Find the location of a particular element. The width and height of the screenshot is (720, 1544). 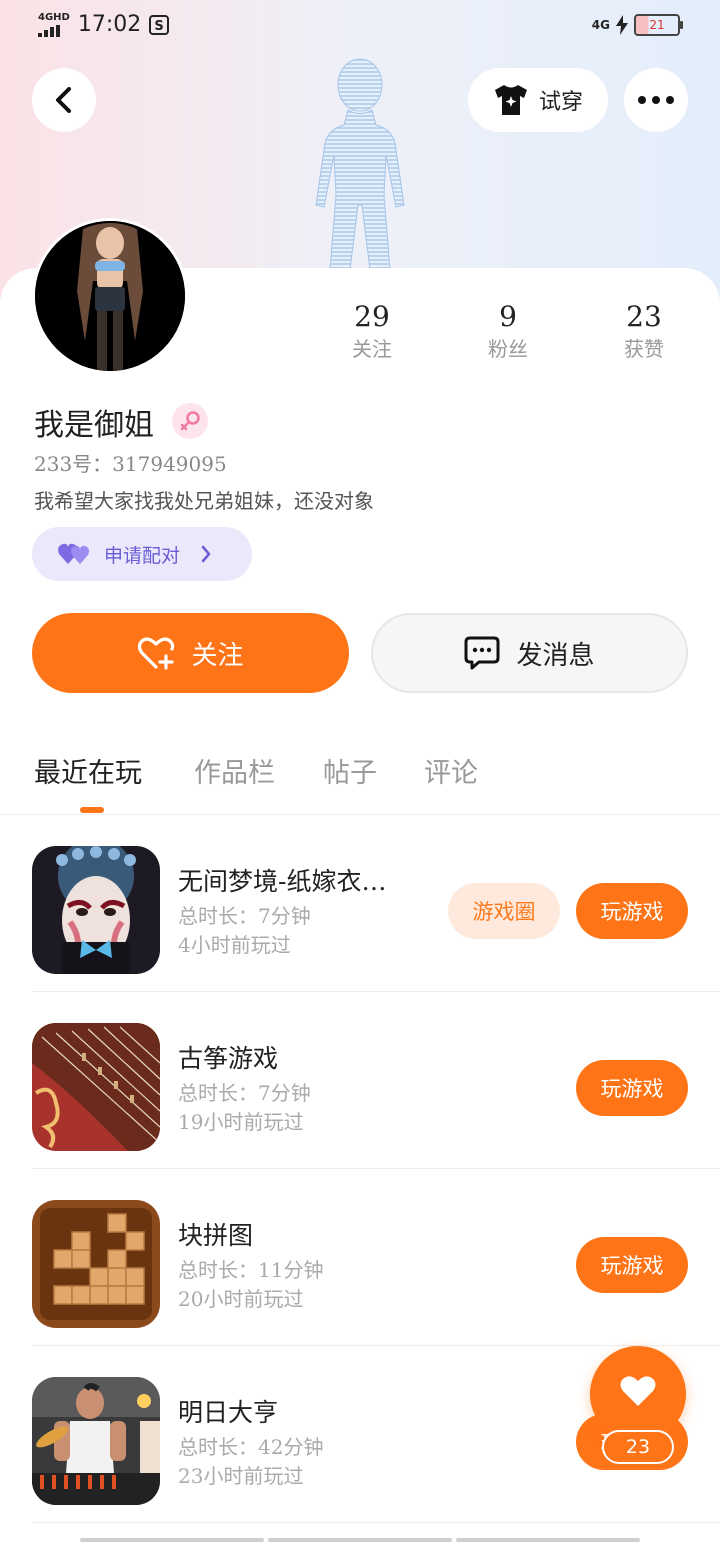

status-bar: 4GHD 17:02 S 4G 21 is located at coordinates (360, 27).